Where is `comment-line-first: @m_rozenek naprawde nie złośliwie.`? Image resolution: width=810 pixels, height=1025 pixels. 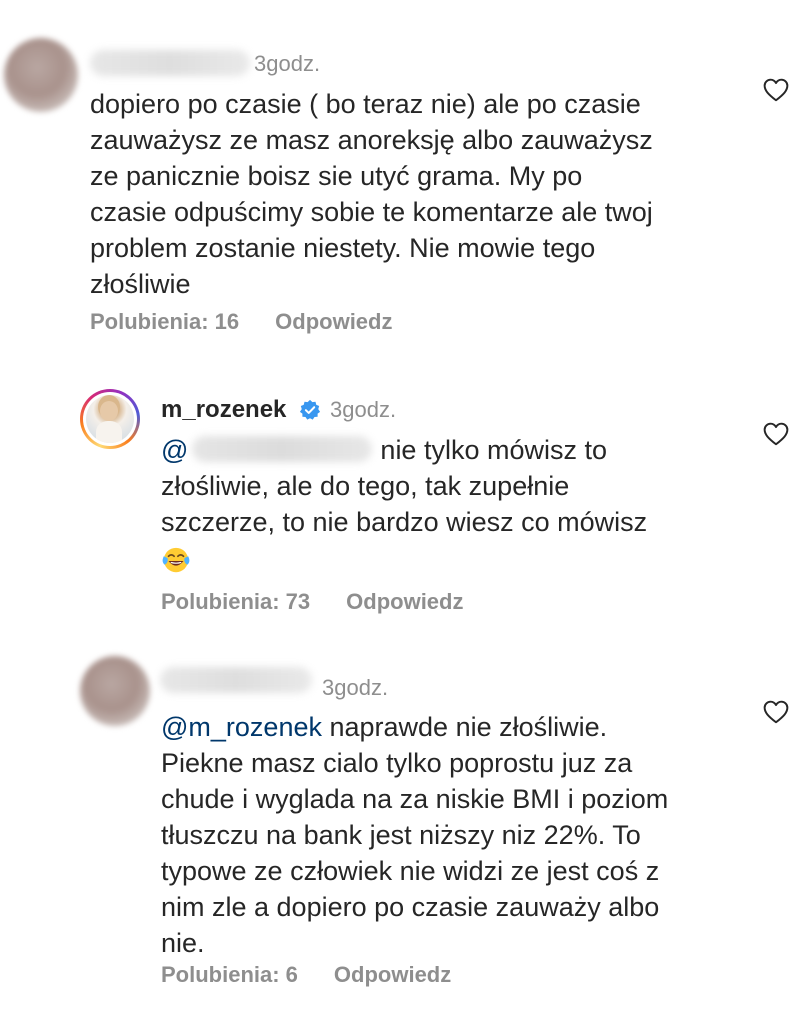
comment-line-first: @m_rozenek naprawde nie złośliwie. is located at coordinates (414, 727).